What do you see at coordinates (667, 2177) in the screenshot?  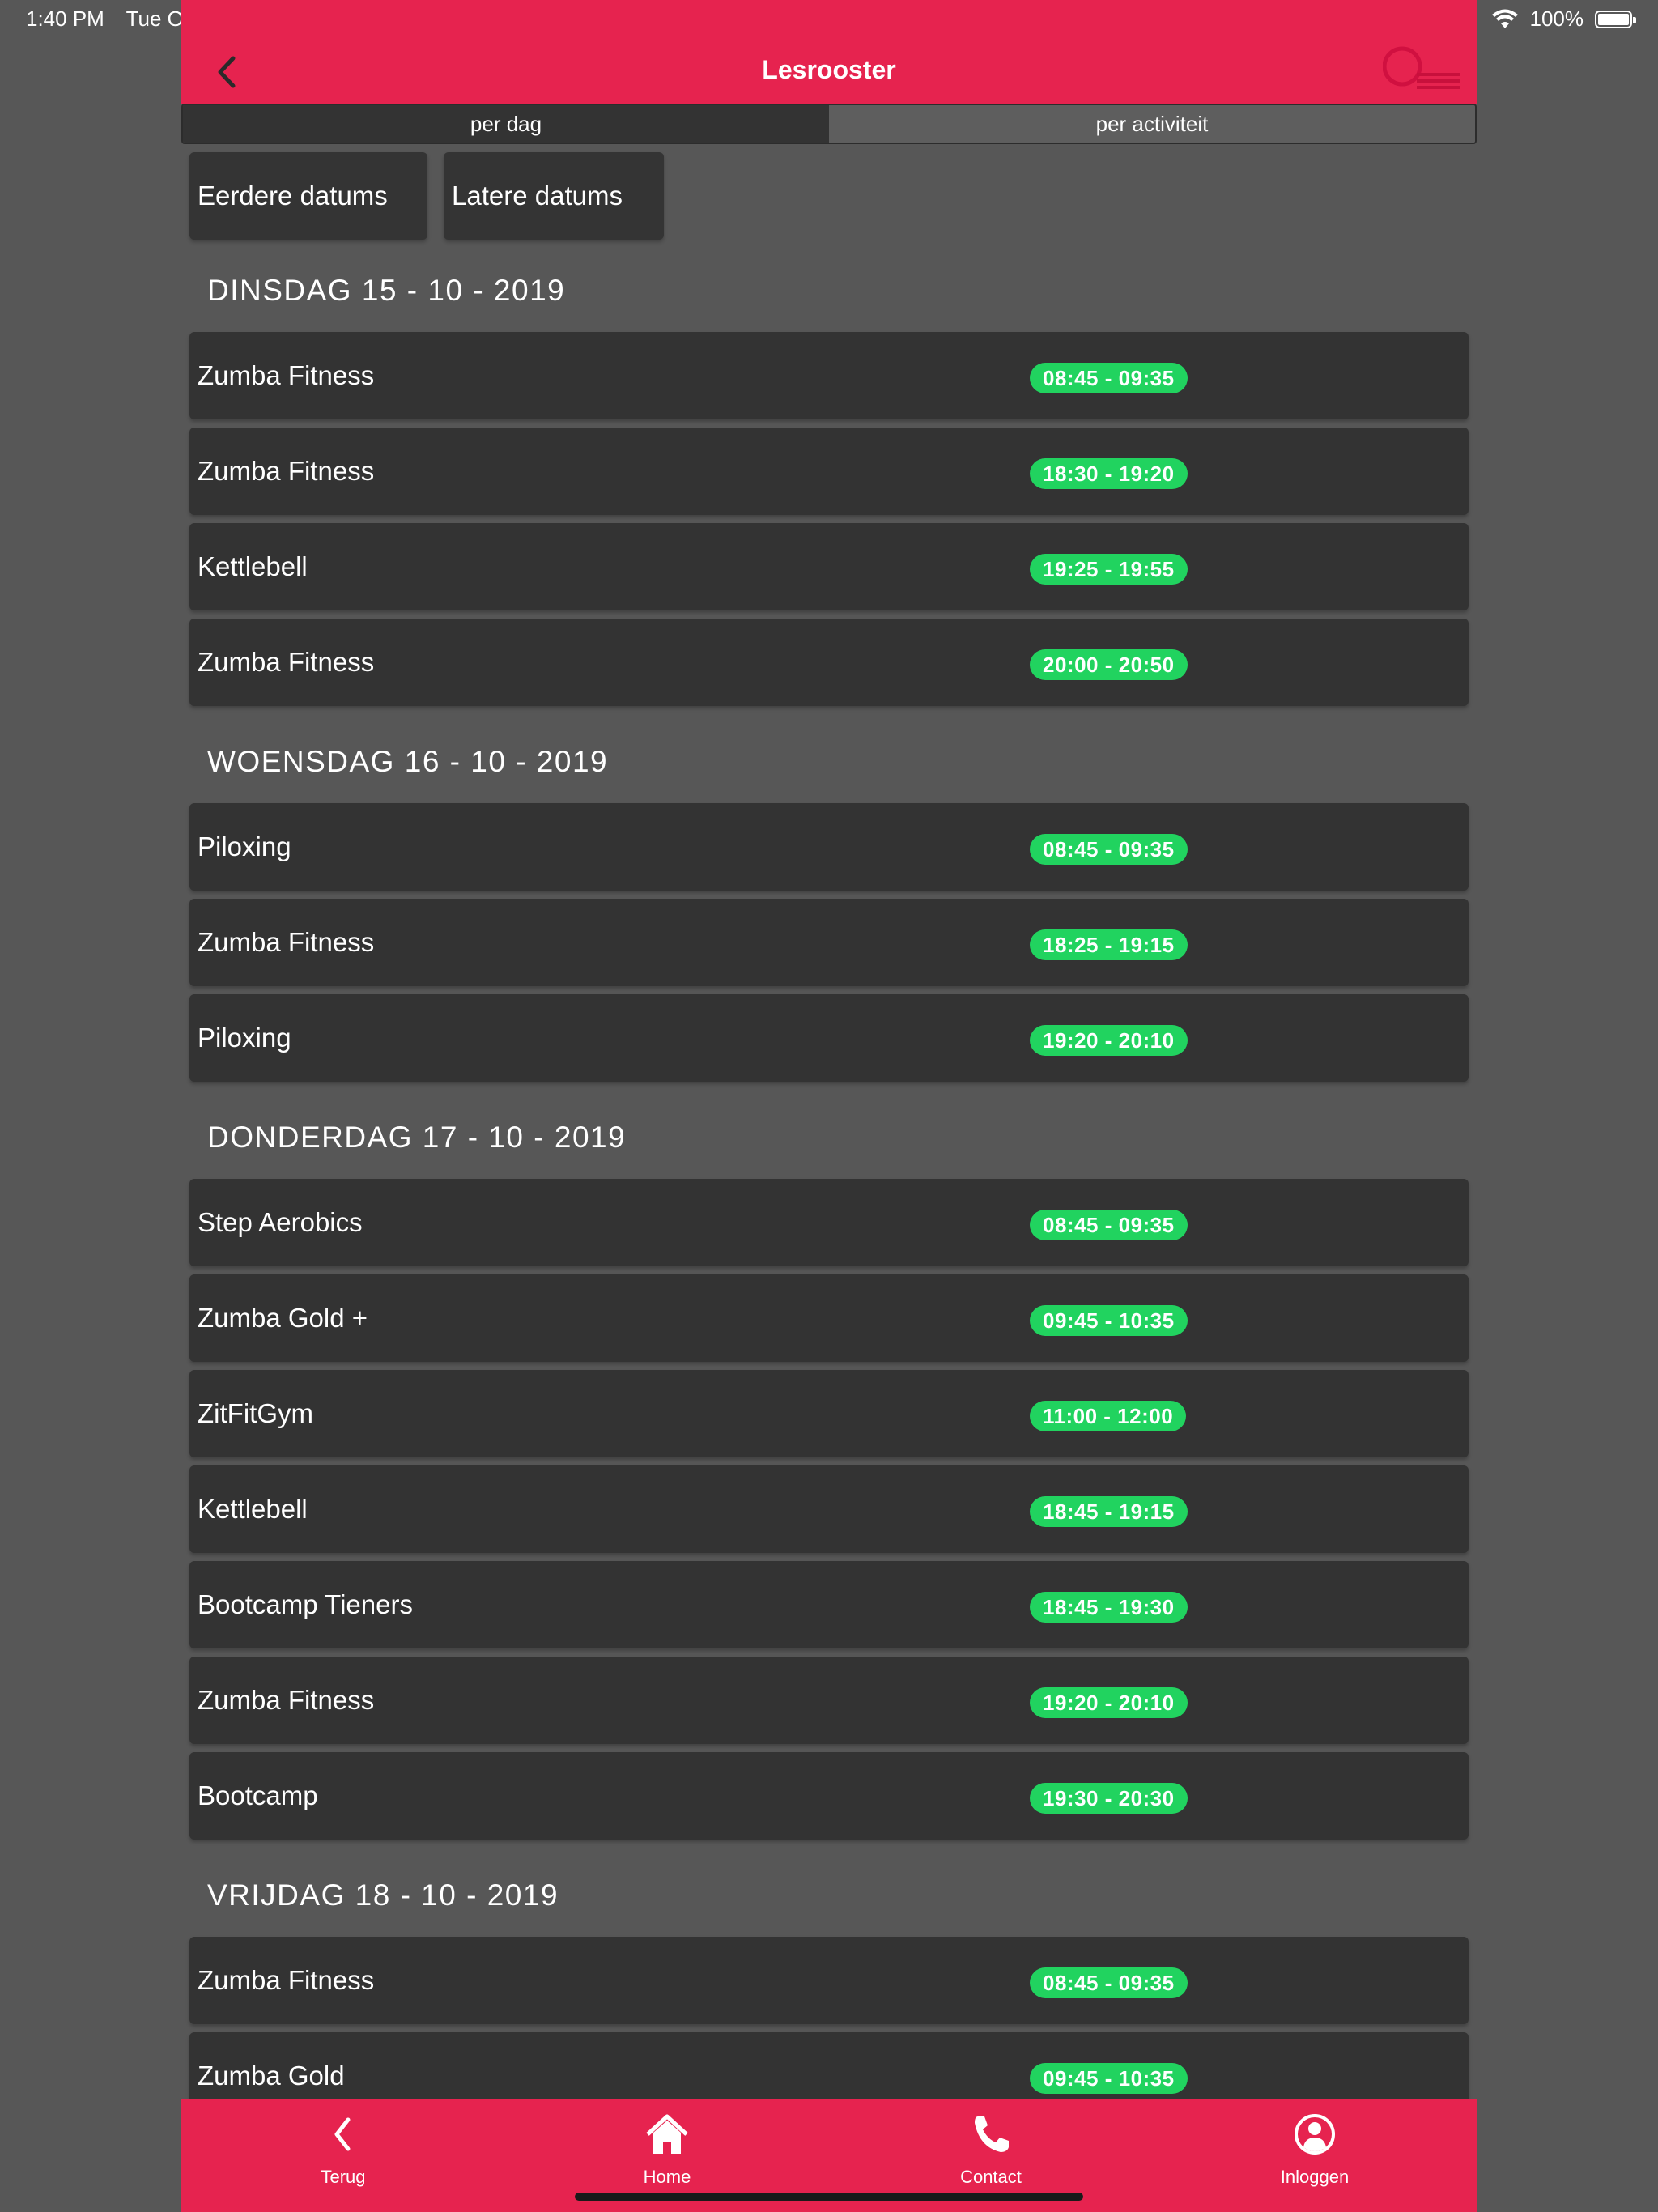 I see `tab-label: Home` at bounding box center [667, 2177].